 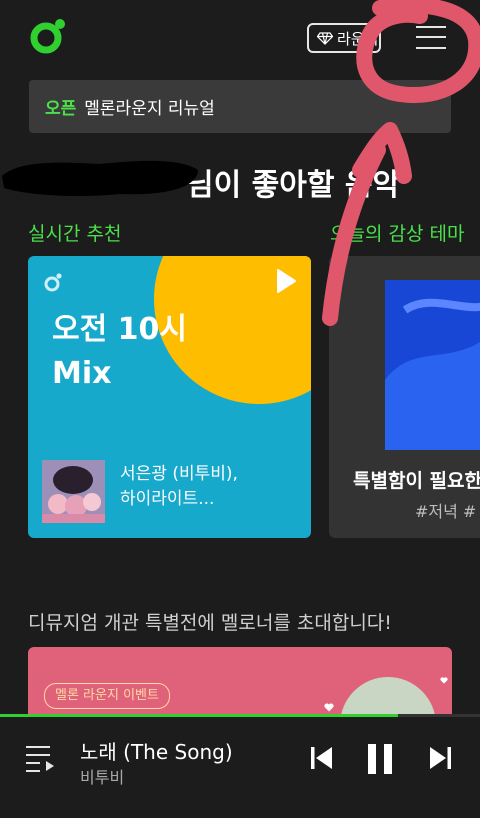 I want to click on artist-line1: 서은광 (비투비),, so click(x=179, y=474).